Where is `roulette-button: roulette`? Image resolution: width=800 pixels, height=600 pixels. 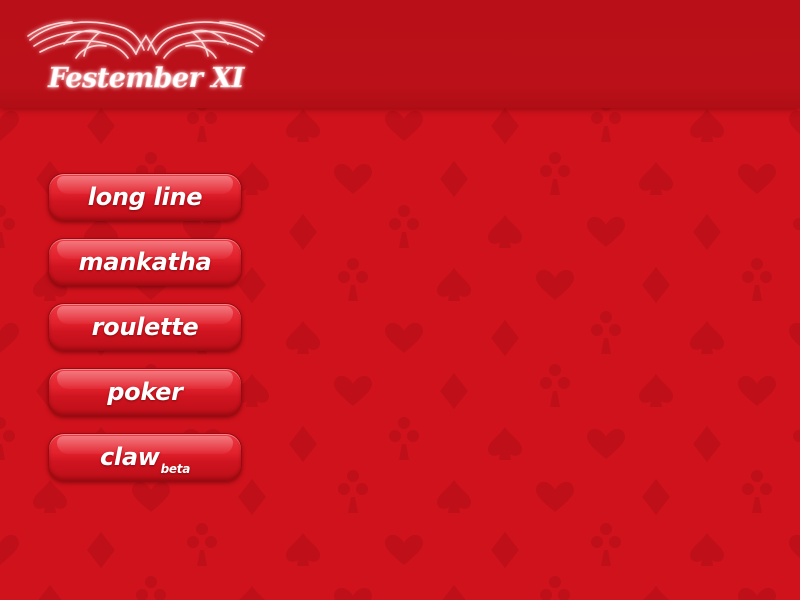
roulette-button: roulette is located at coordinates (145, 327).